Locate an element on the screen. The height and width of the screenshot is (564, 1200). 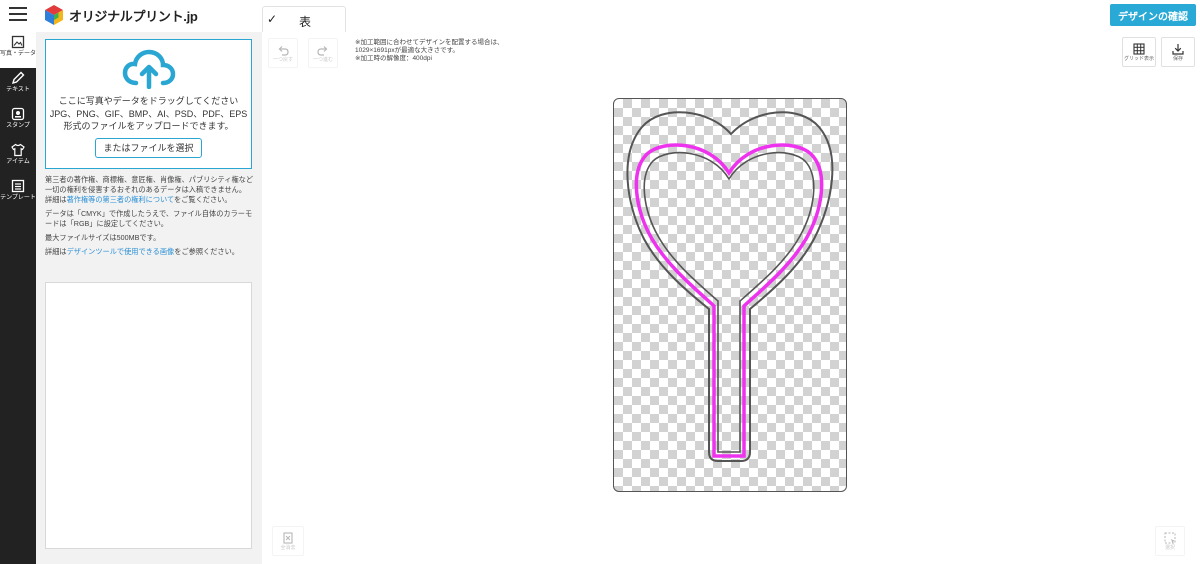
save-label: 保存 is located at coordinates (1177, 59).